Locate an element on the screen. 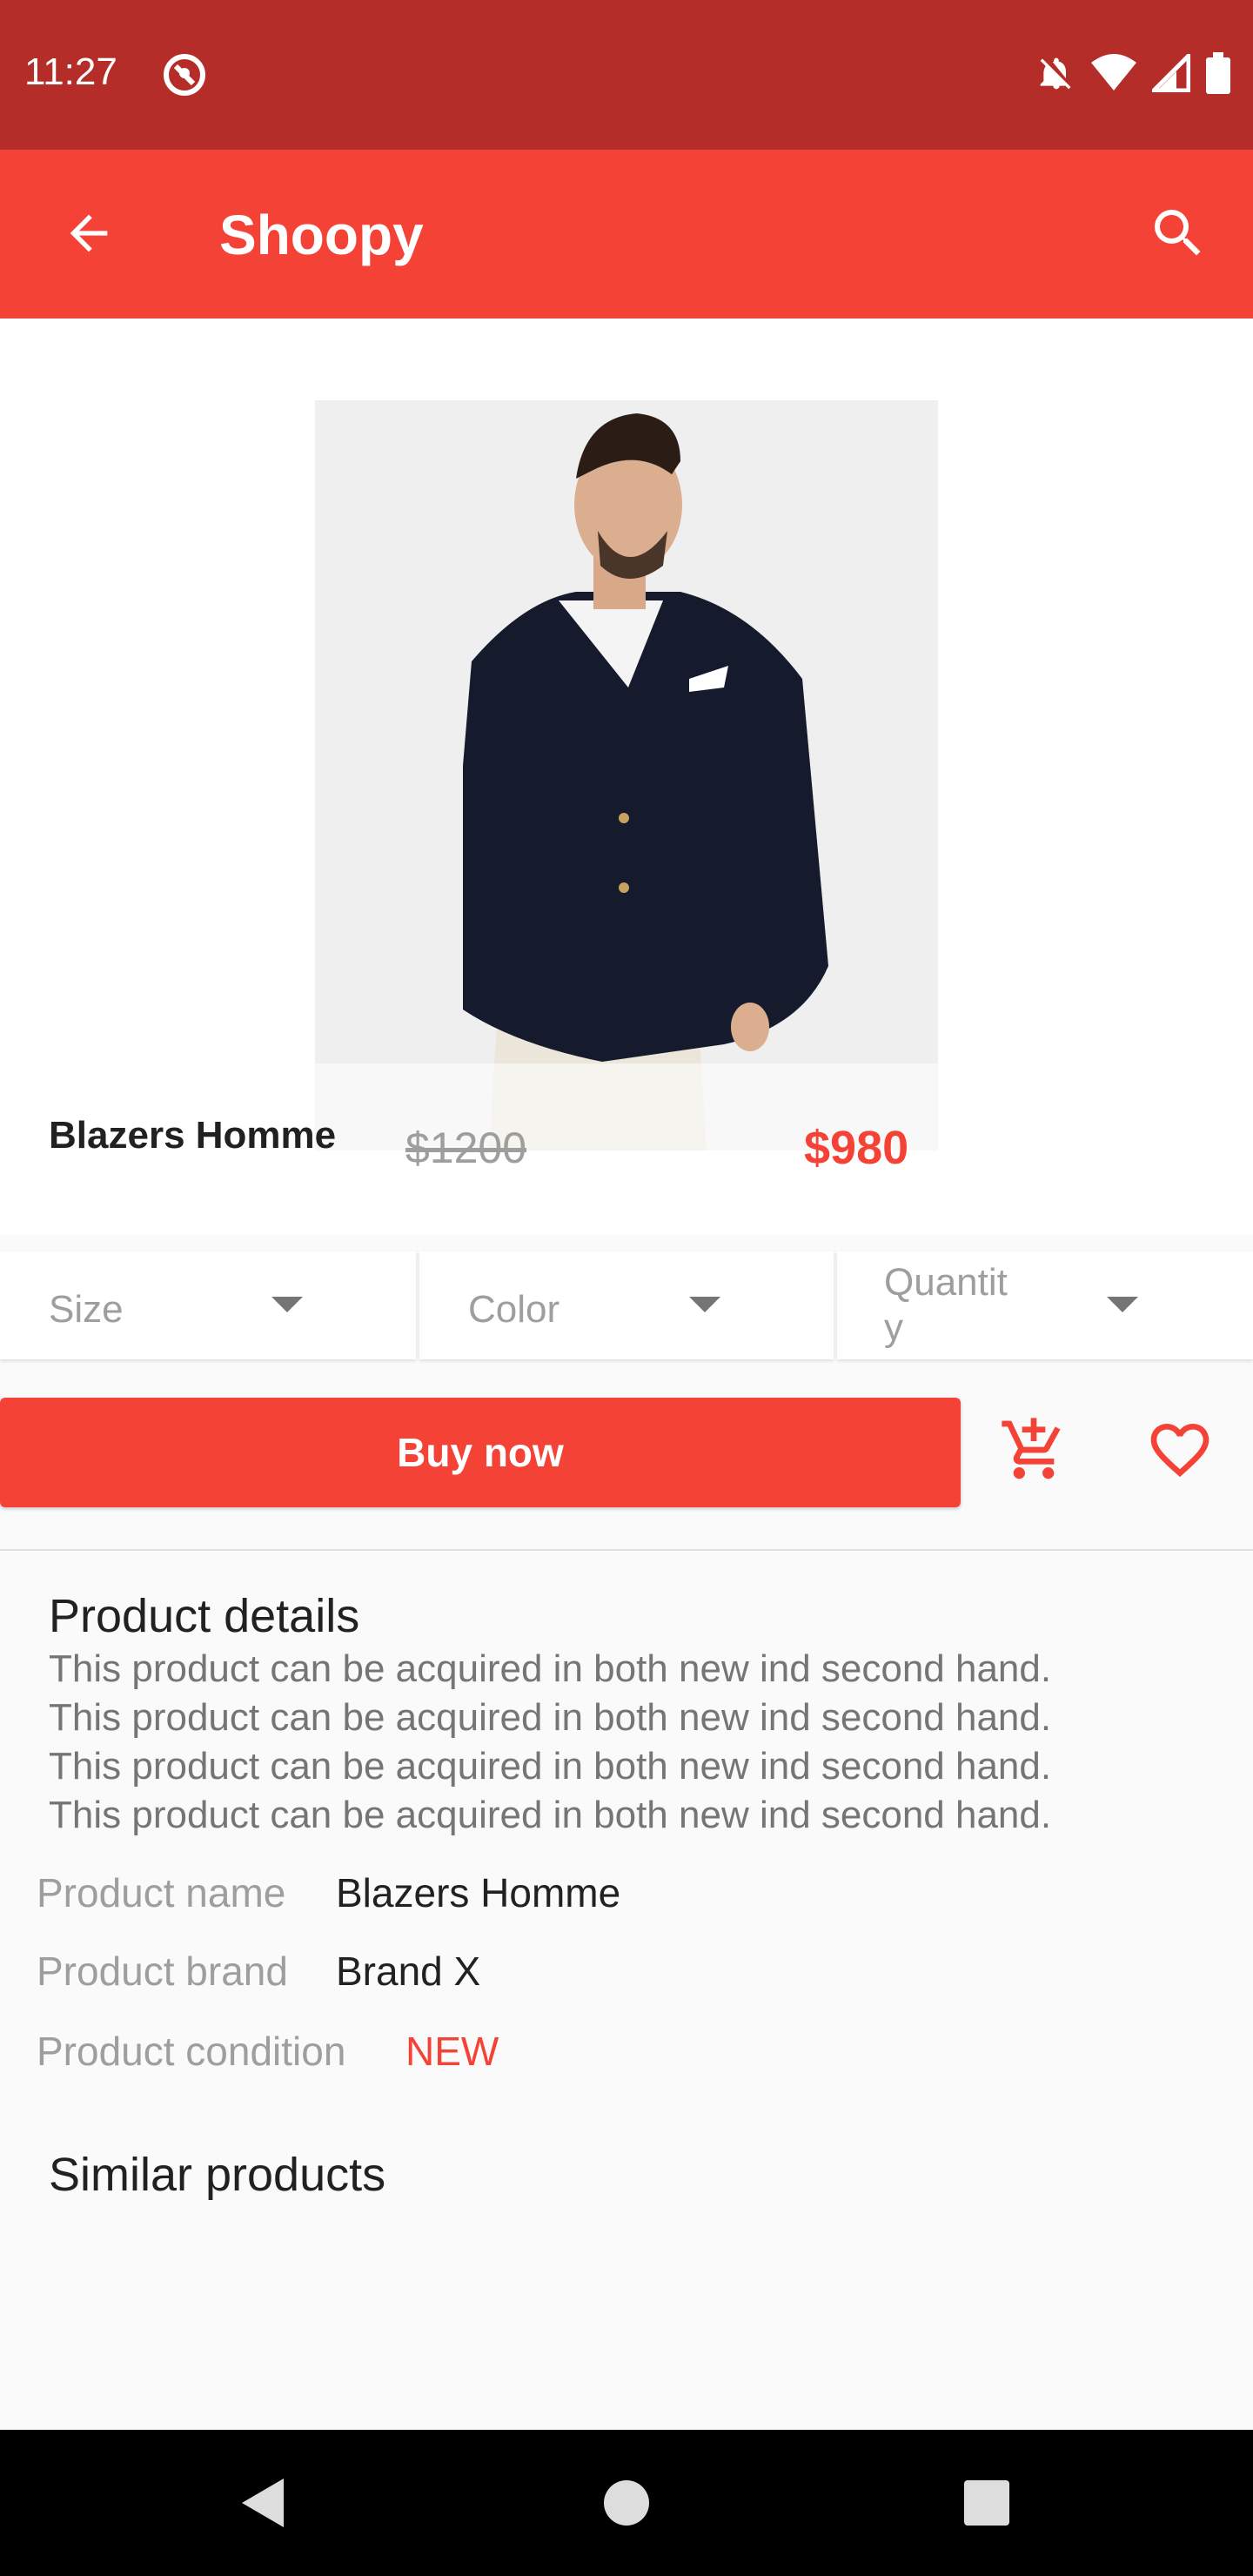  back-arrow-icon is located at coordinates (89, 235).